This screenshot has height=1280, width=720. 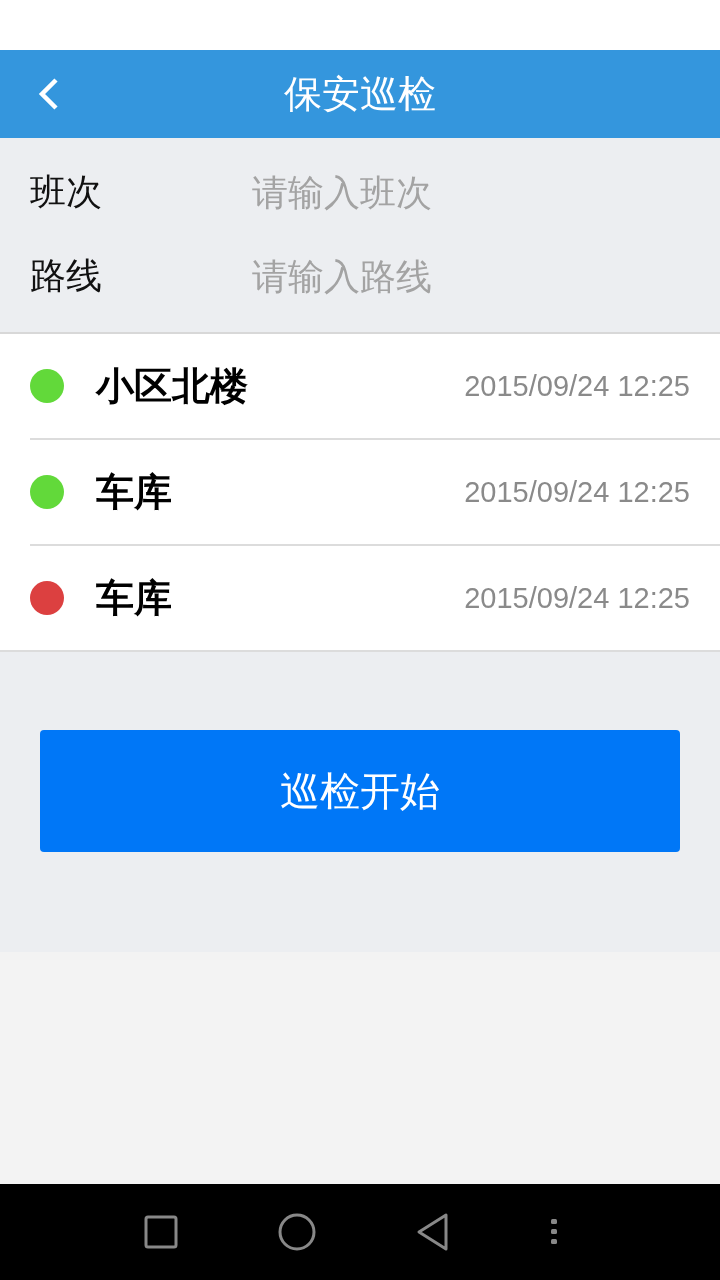 What do you see at coordinates (402, 192) in the screenshot?
I see `input-field: 请输入班次` at bounding box center [402, 192].